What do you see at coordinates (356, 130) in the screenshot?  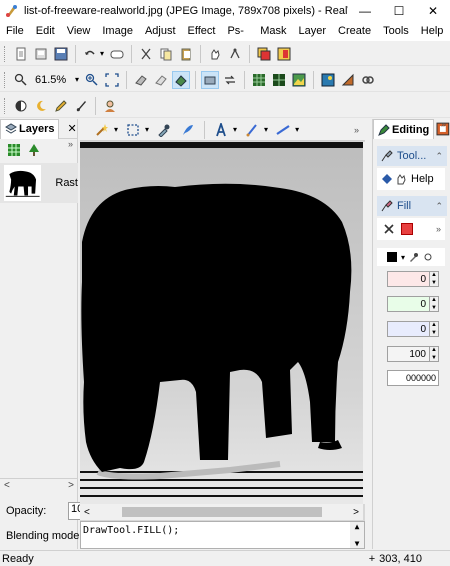 I see `tool-options-more-icon: »` at bounding box center [356, 130].